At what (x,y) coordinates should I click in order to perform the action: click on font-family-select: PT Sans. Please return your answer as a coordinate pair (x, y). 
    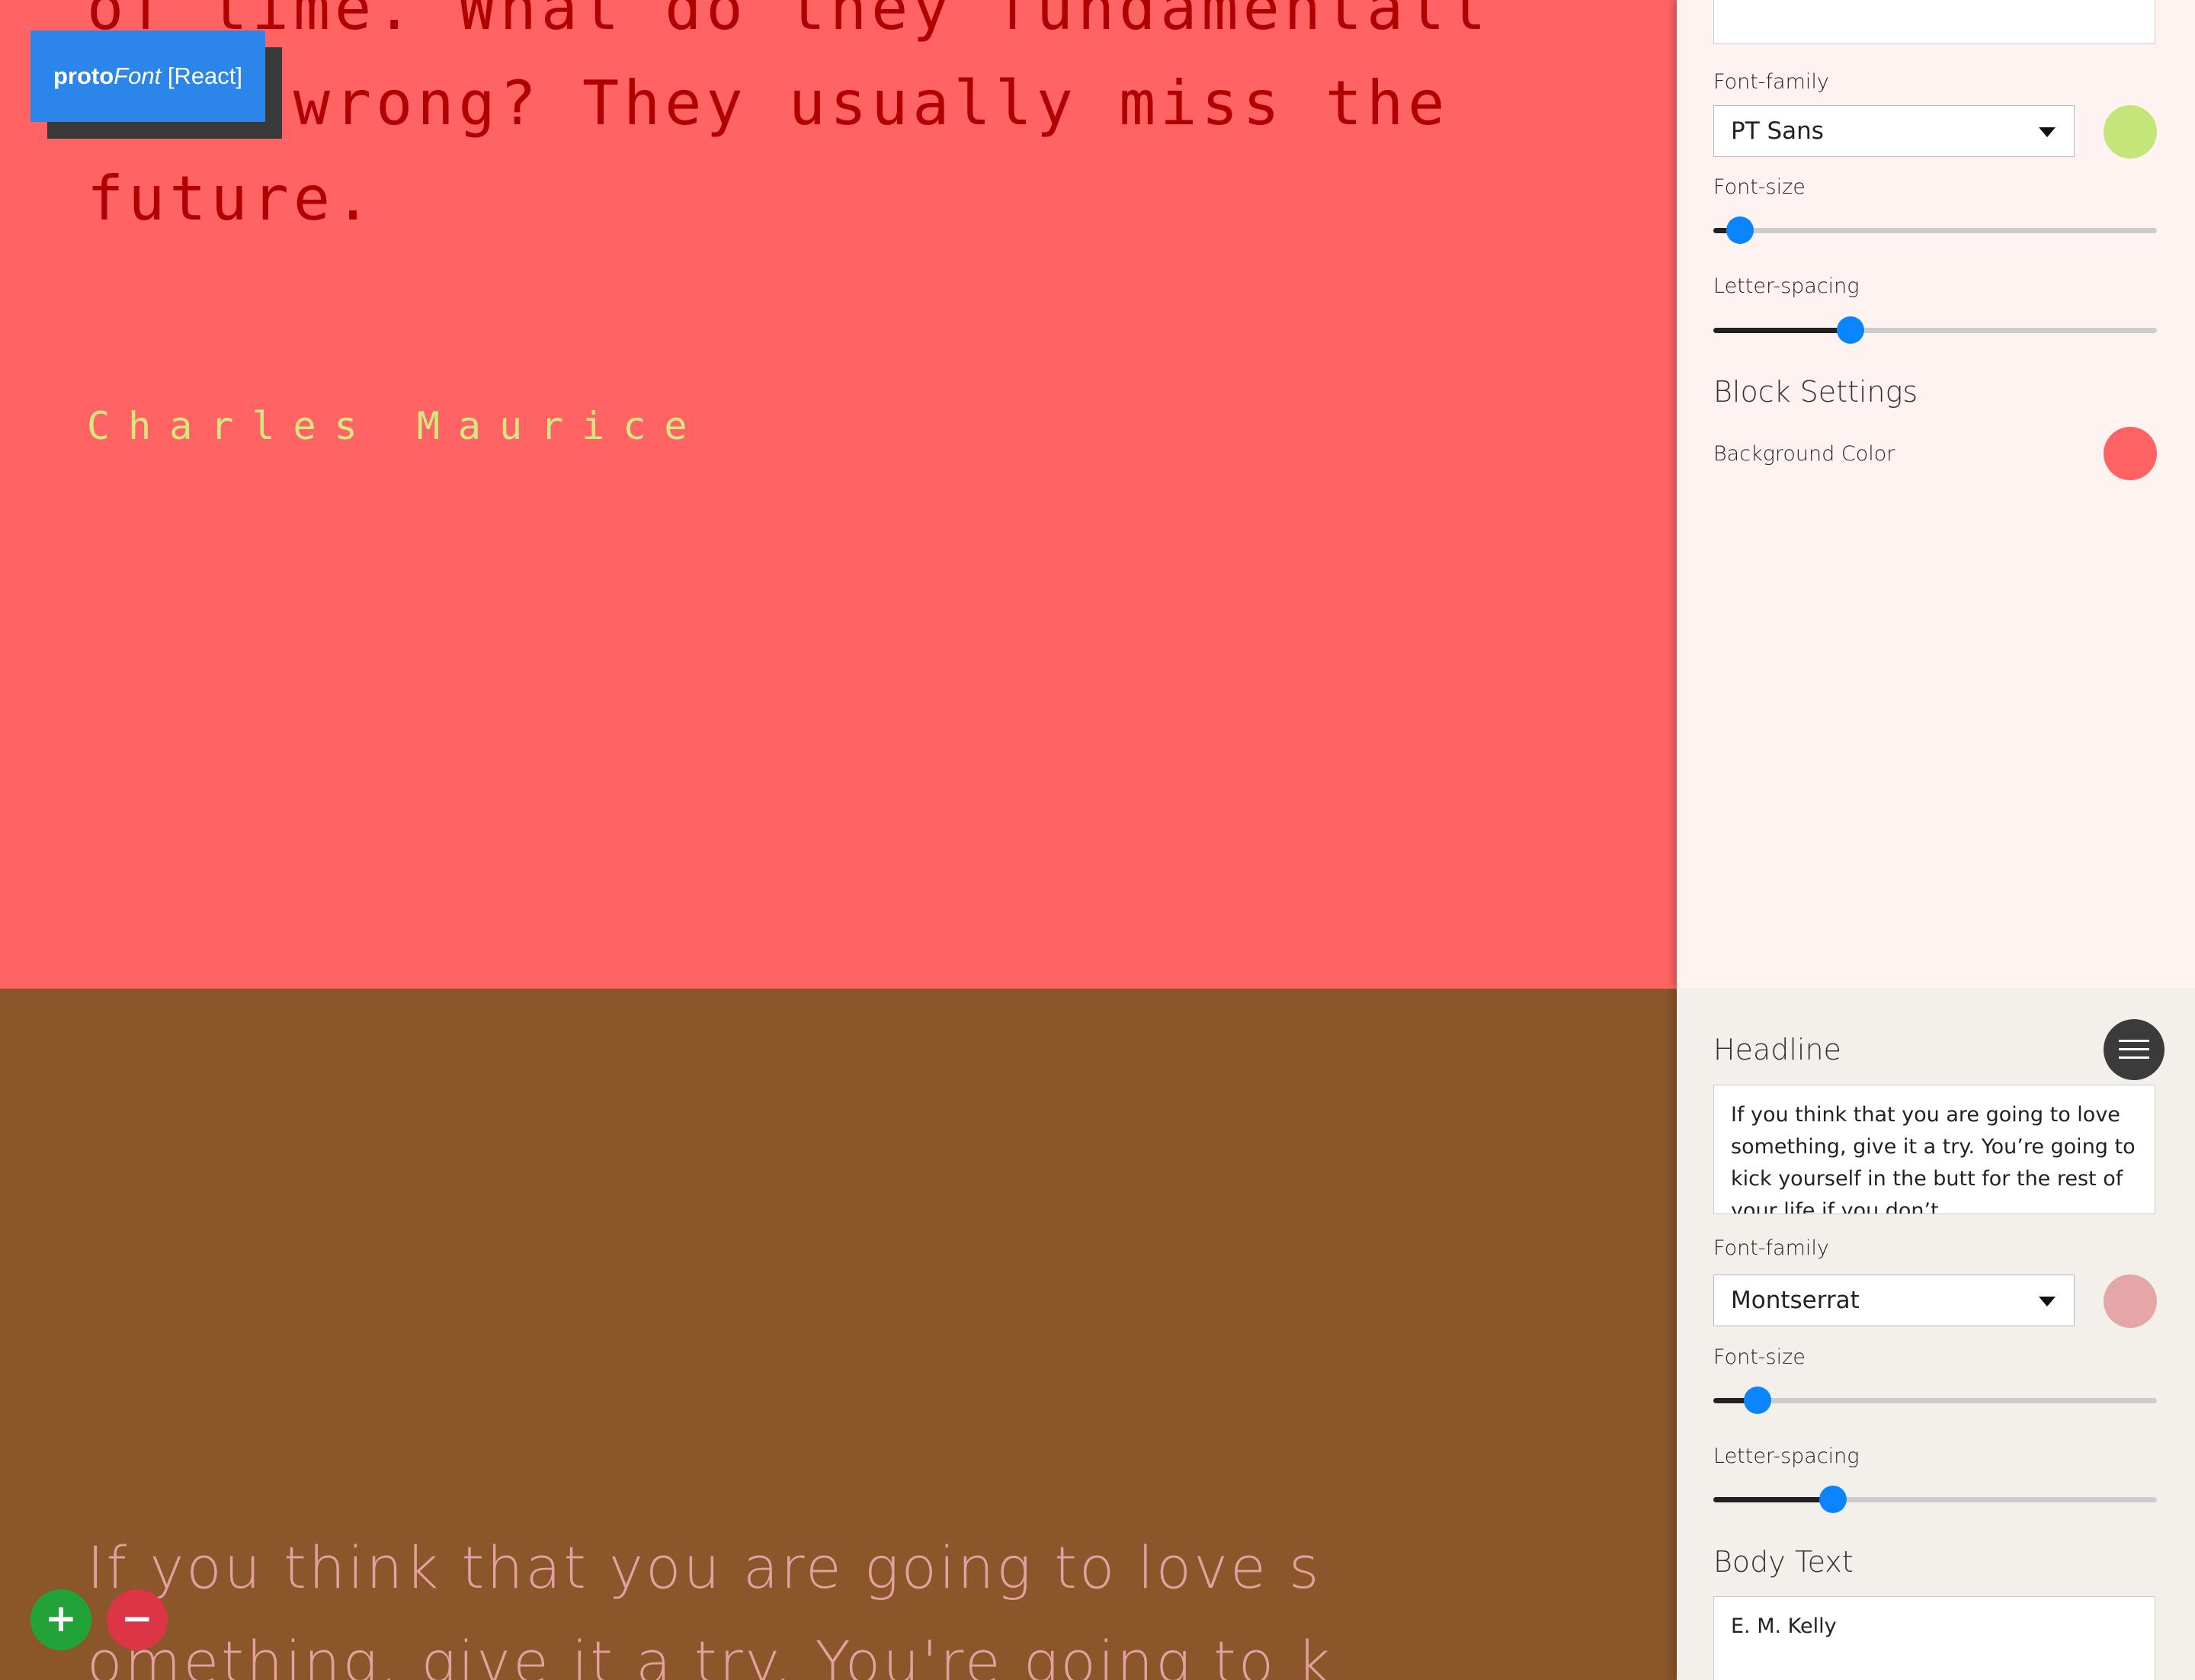
    Looking at the image, I should click on (1894, 131).